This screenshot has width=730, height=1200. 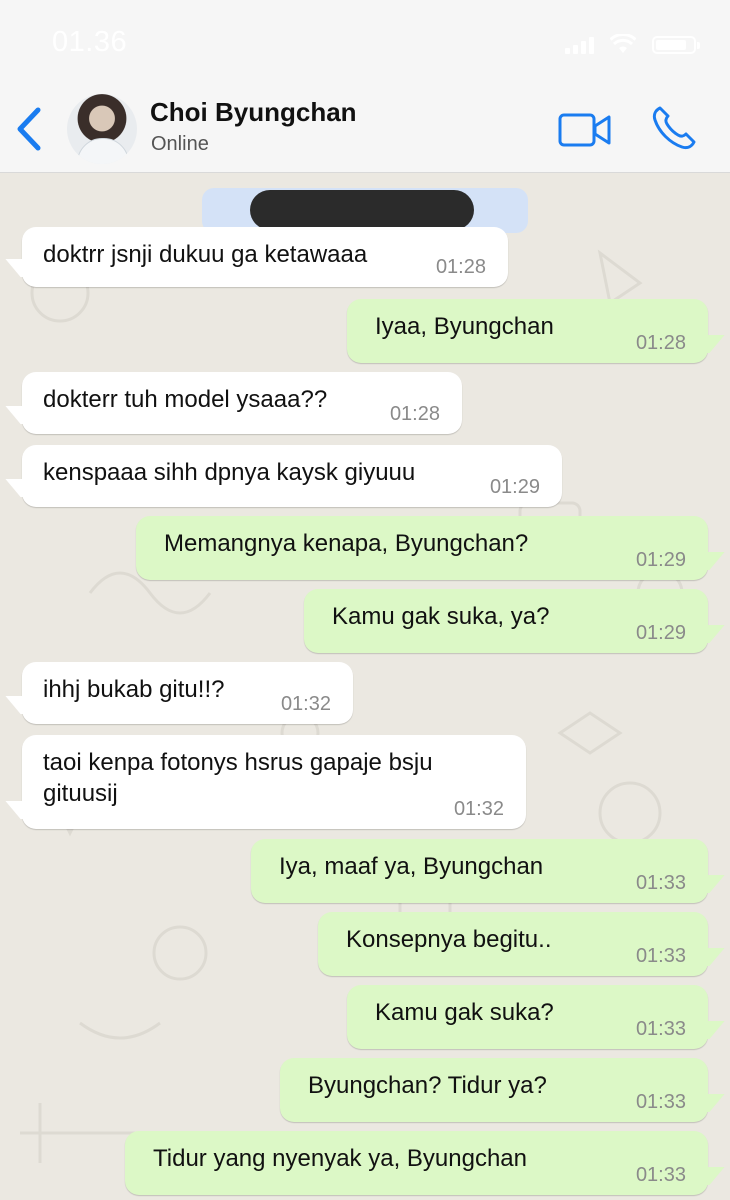 I want to click on message-text: Tidur yang nyenyak ya, Byungchan, so click(x=340, y=1158).